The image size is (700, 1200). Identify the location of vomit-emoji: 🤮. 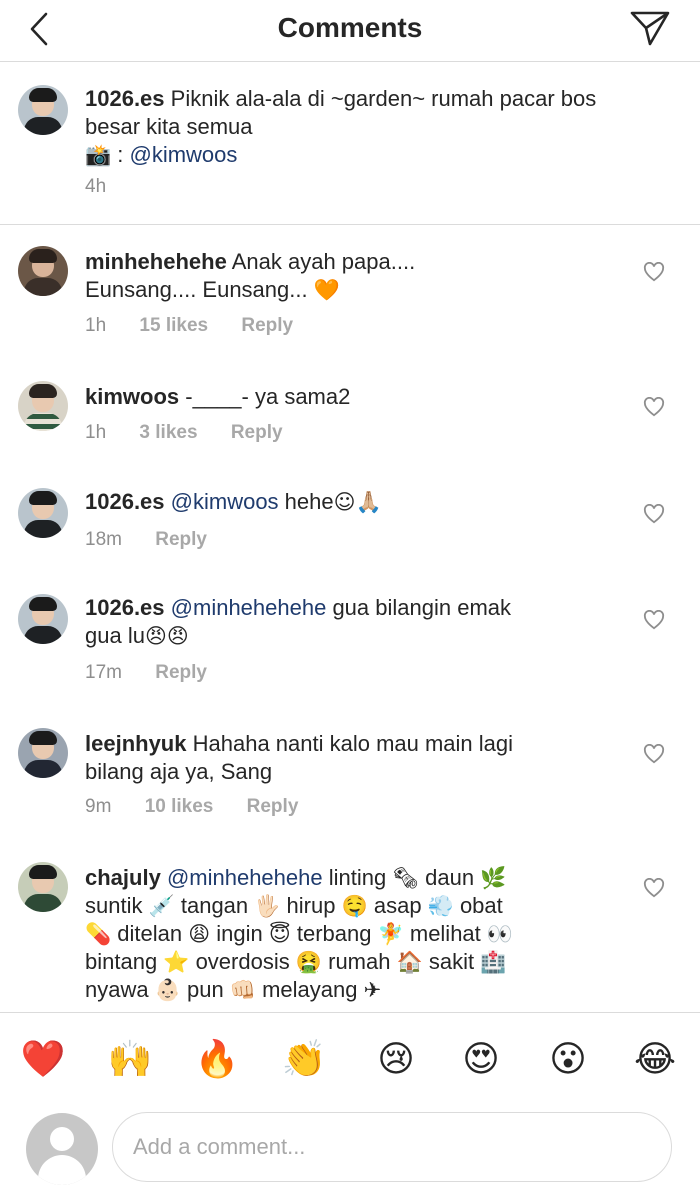
(308, 962).